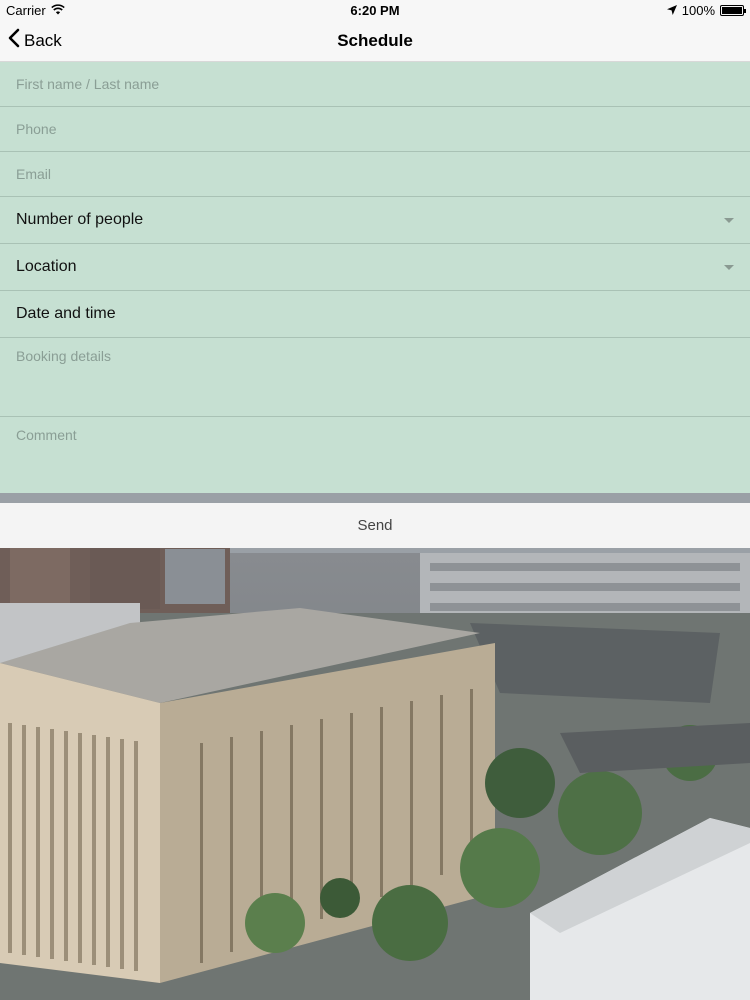 Image resolution: width=750 pixels, height=1000 pixels. Describe the element at coordinates (26, 10) in the screenshot. I see `carrier-label: Carrier` at that location.